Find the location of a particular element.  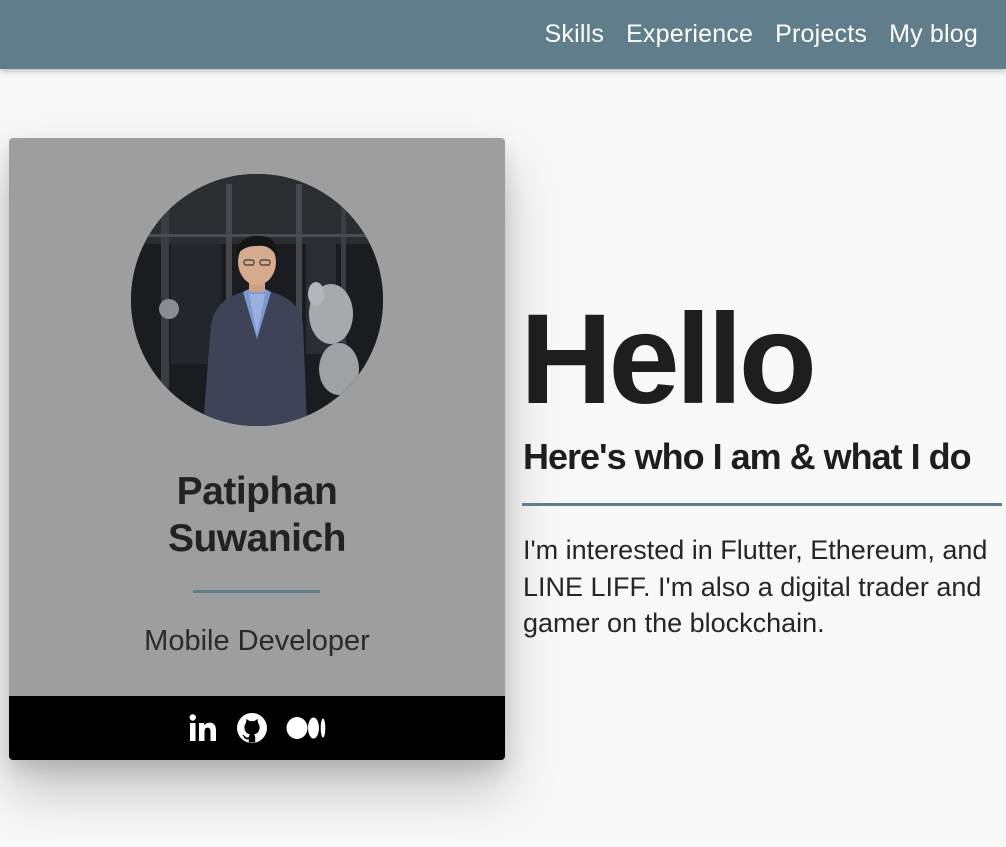

nav-link-my-blog: My blog is located at coordinates (933, 34).